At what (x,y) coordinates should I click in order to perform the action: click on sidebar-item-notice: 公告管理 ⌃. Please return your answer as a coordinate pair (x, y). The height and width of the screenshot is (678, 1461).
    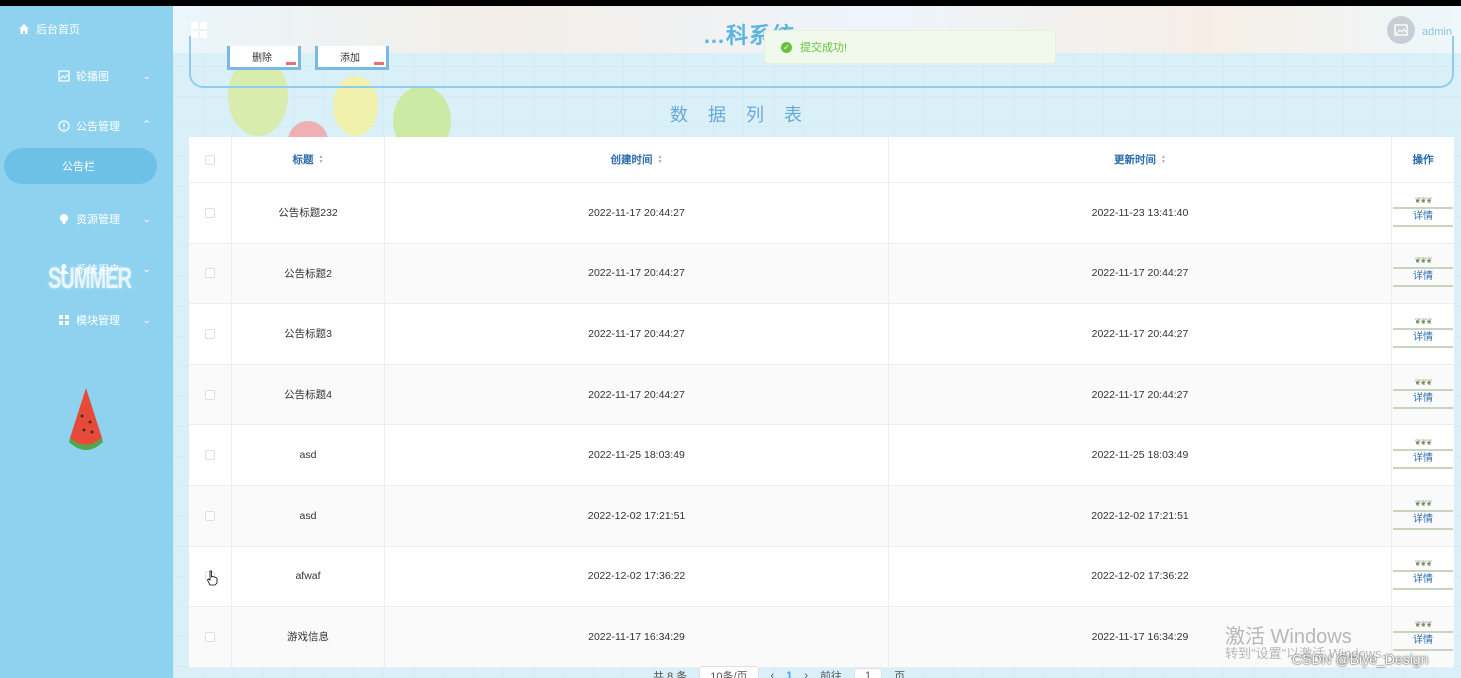
    Looking at the image, I should click on (86, 126).